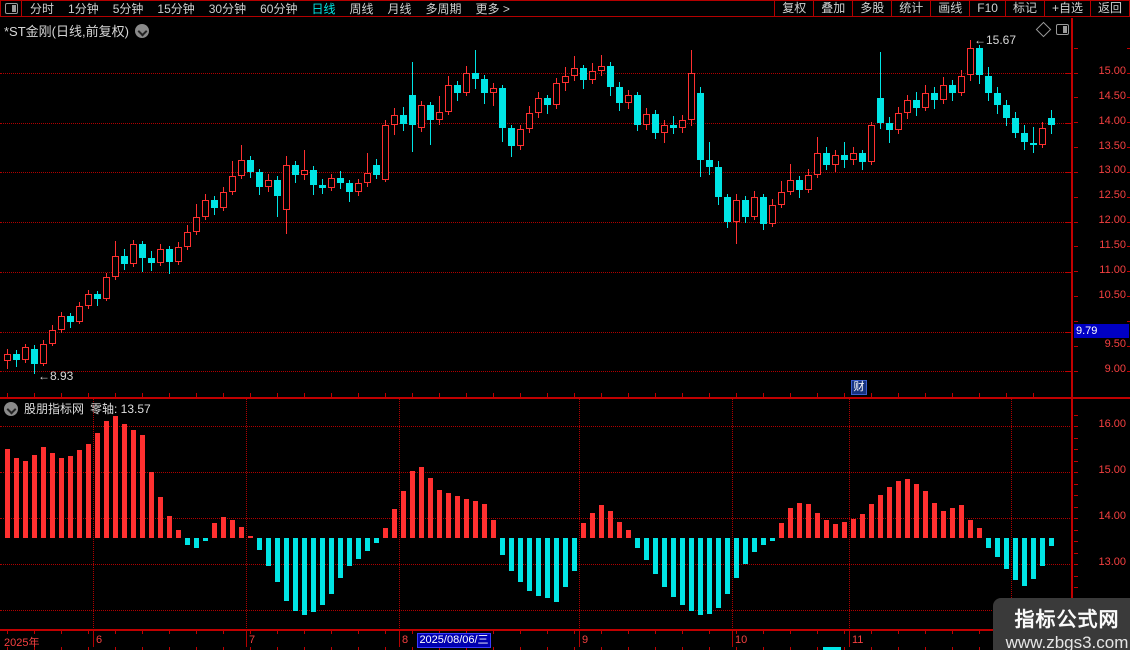 The height and width of the screenshot is (650, 1130). What do you see at coordinates (1024, 8) in the screenshot?
I see `toolbar-button: 标记` at bounding box center [1024, 8].